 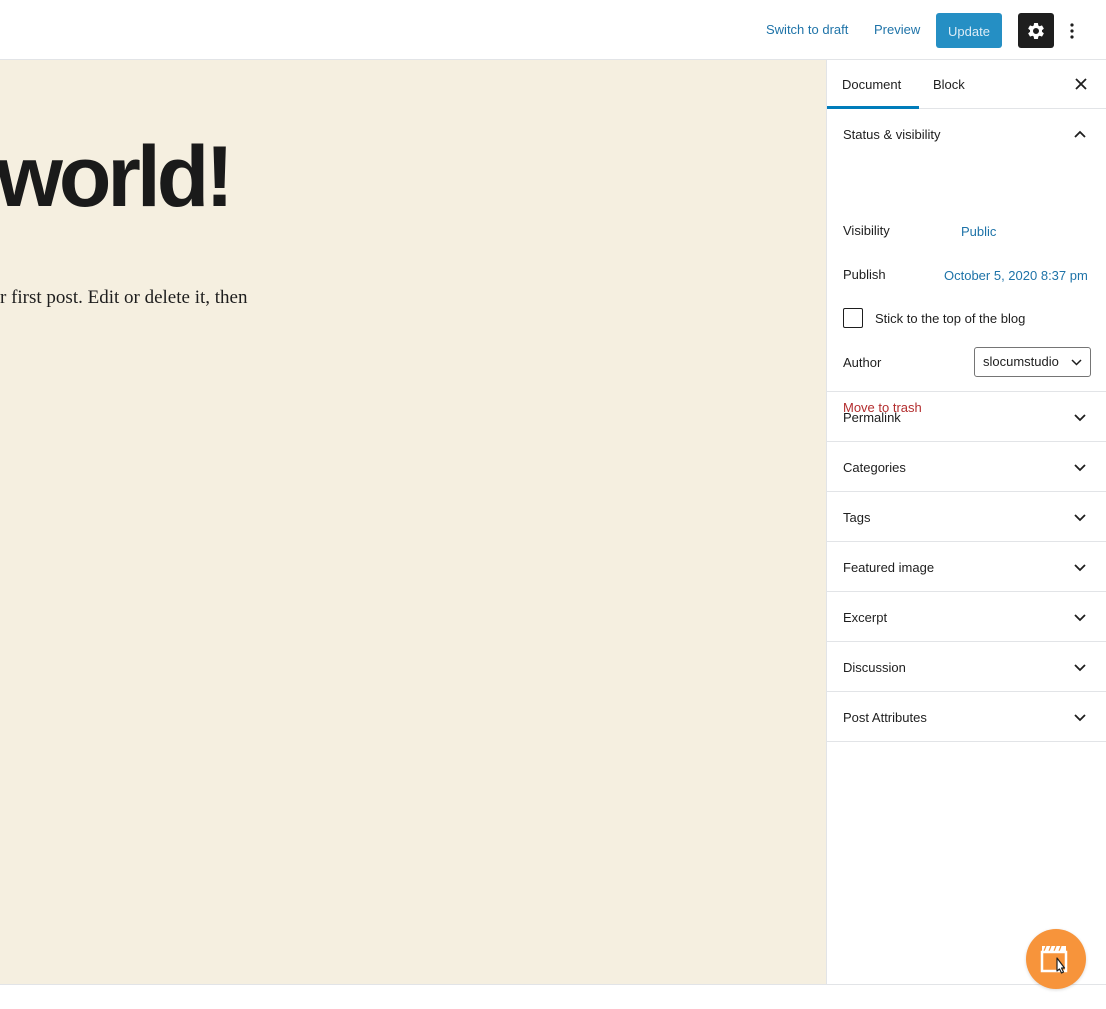 What do you see at coordinates (1021, 361) in the screenshot?
I see `author-select-value: slocumstudio` at bounding box center [1021, 361].